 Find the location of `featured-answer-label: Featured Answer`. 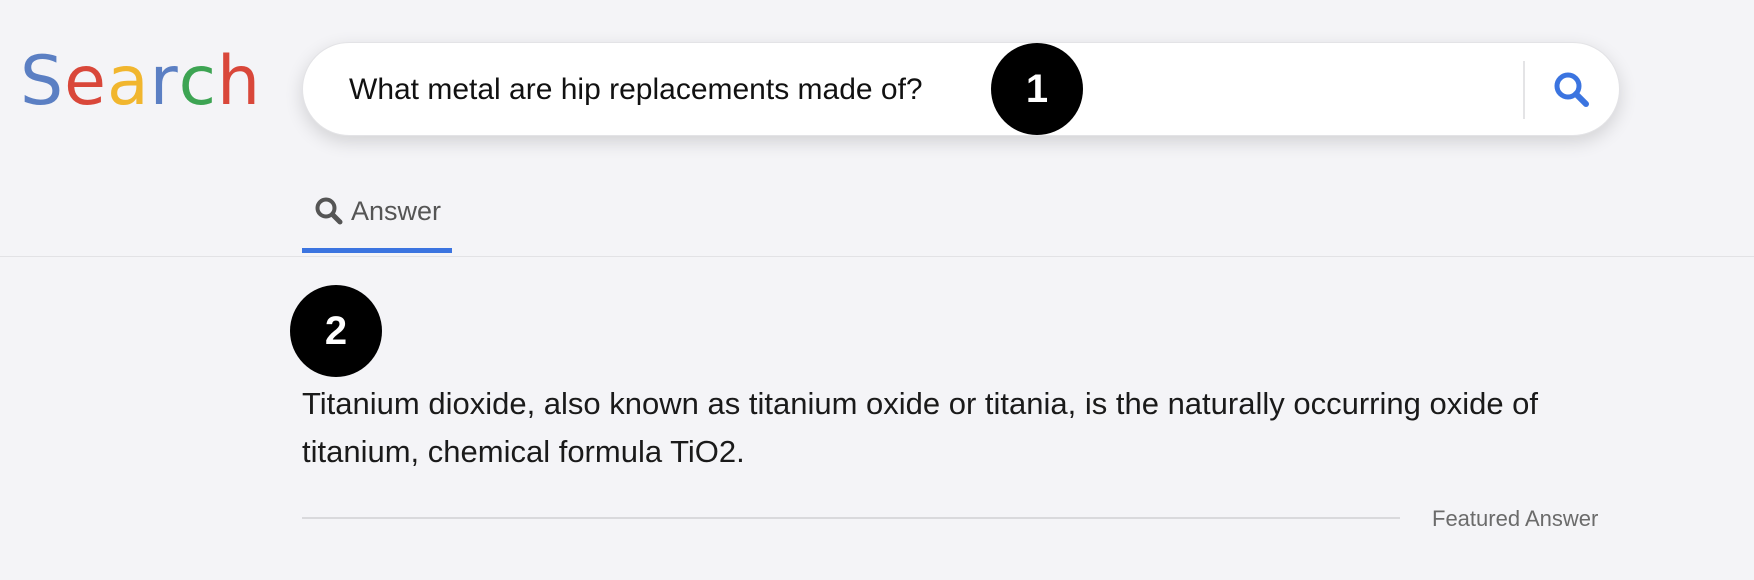

featured-answer-label: Featured Answer is located at coordinates (1515, 518).